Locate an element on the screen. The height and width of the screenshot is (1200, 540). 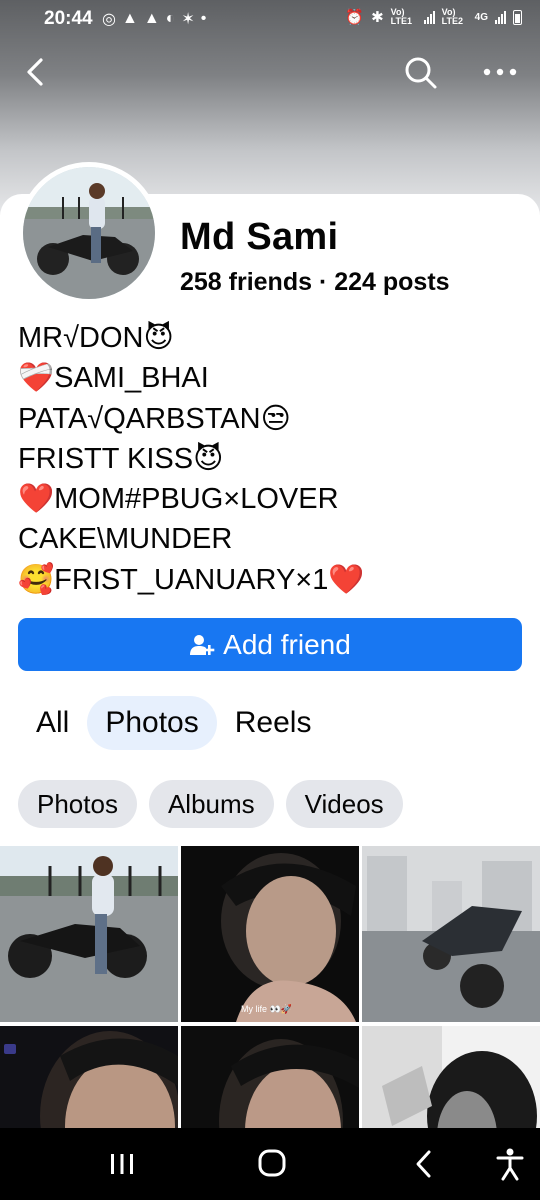
home-button is located at coordinates (272, 1164).